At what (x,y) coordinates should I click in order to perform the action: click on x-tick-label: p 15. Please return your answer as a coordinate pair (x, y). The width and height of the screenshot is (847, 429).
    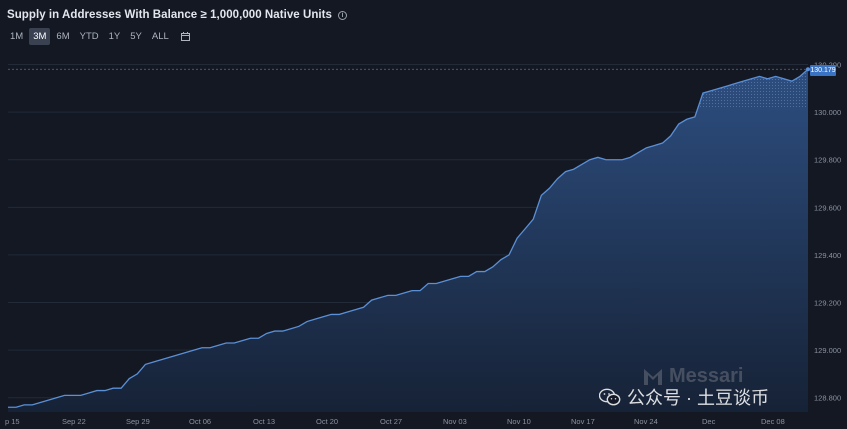
    Looking at the image, I should click on (12, 421).